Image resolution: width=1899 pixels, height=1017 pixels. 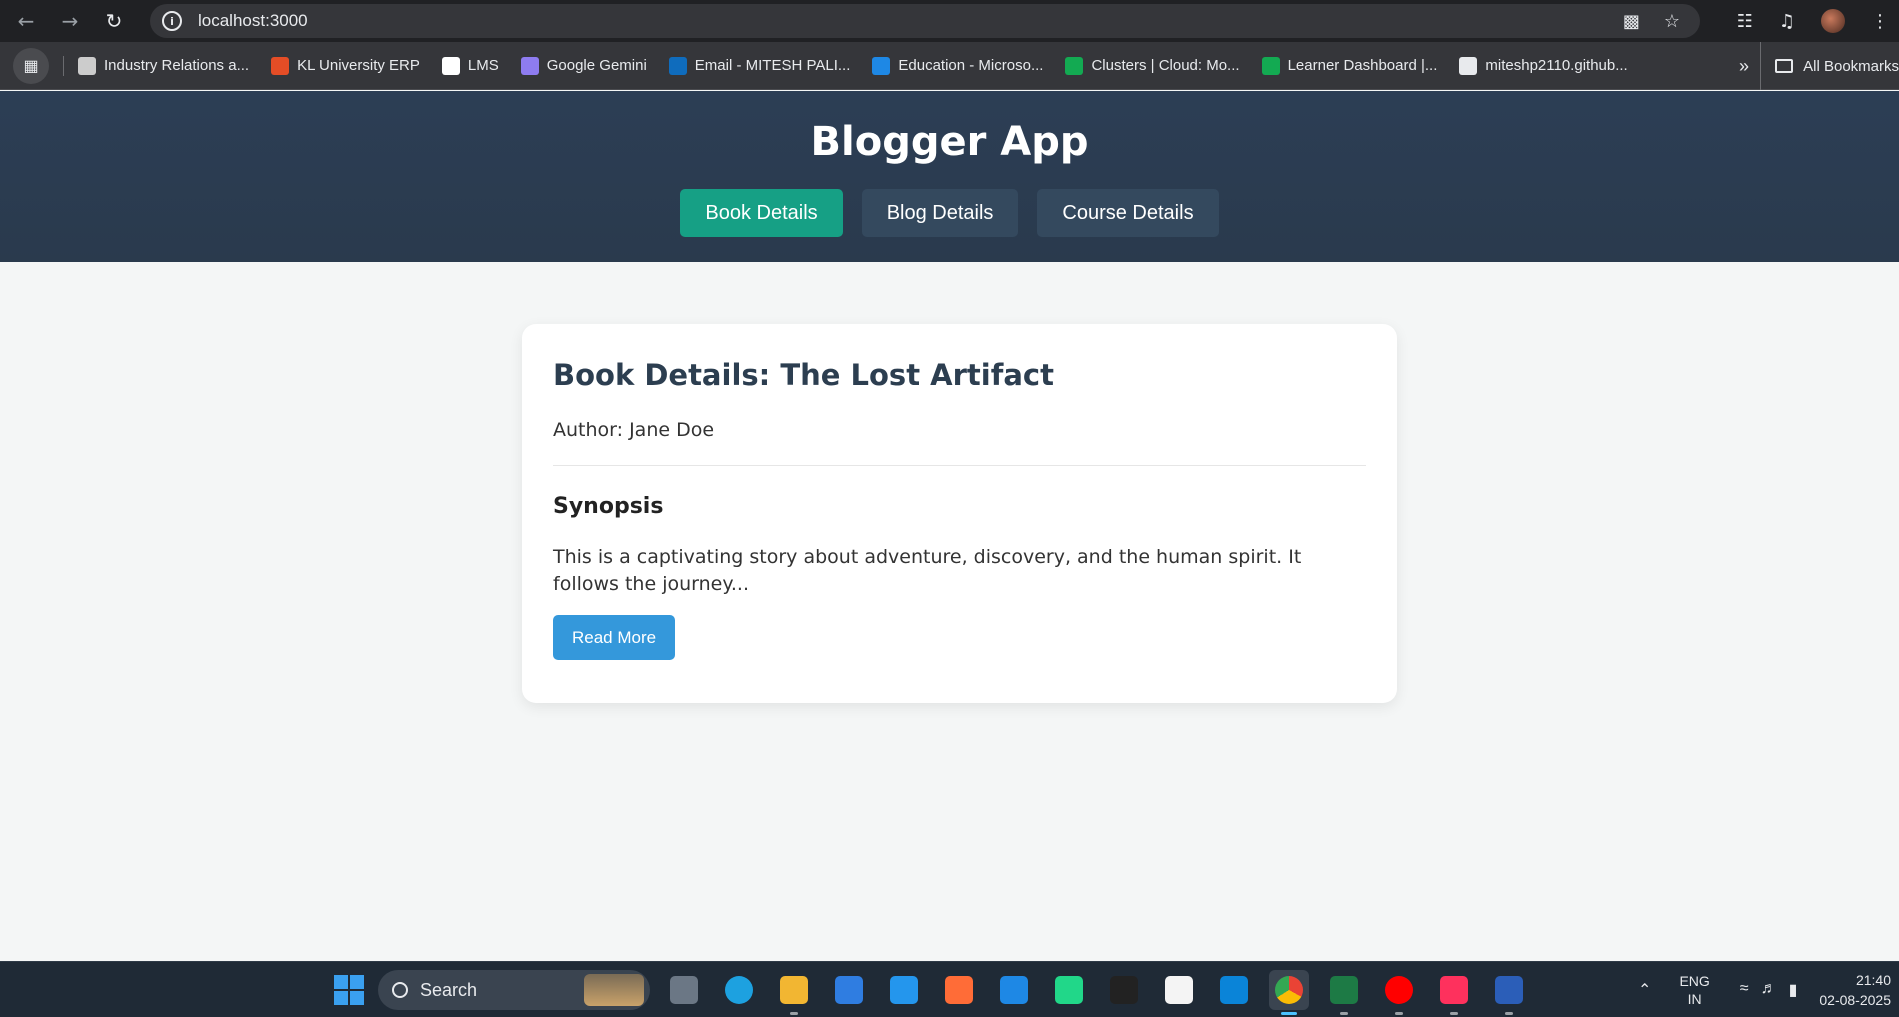 What do you see at coordinates (1745, 21) in the screenshot?
I see `extensions-icon: ☷` at bounding box center [1745, 21].